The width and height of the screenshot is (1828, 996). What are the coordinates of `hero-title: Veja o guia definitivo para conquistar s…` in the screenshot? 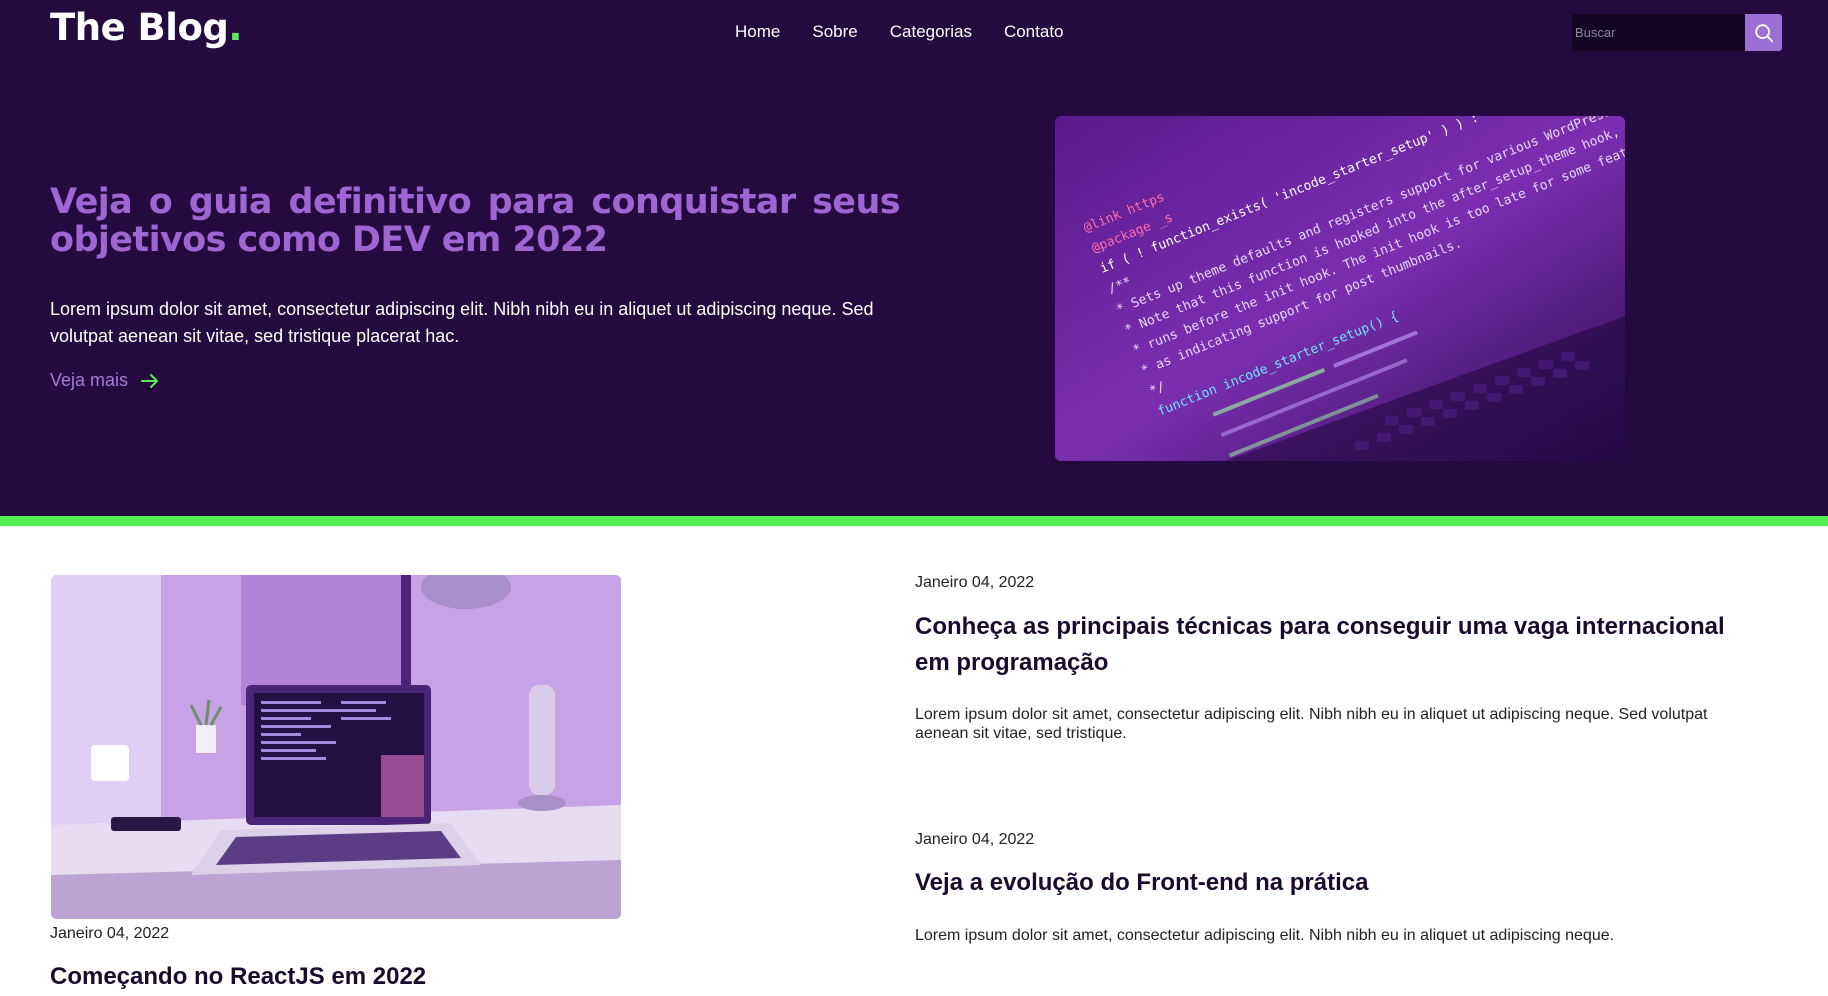 It's located at (475, 221).